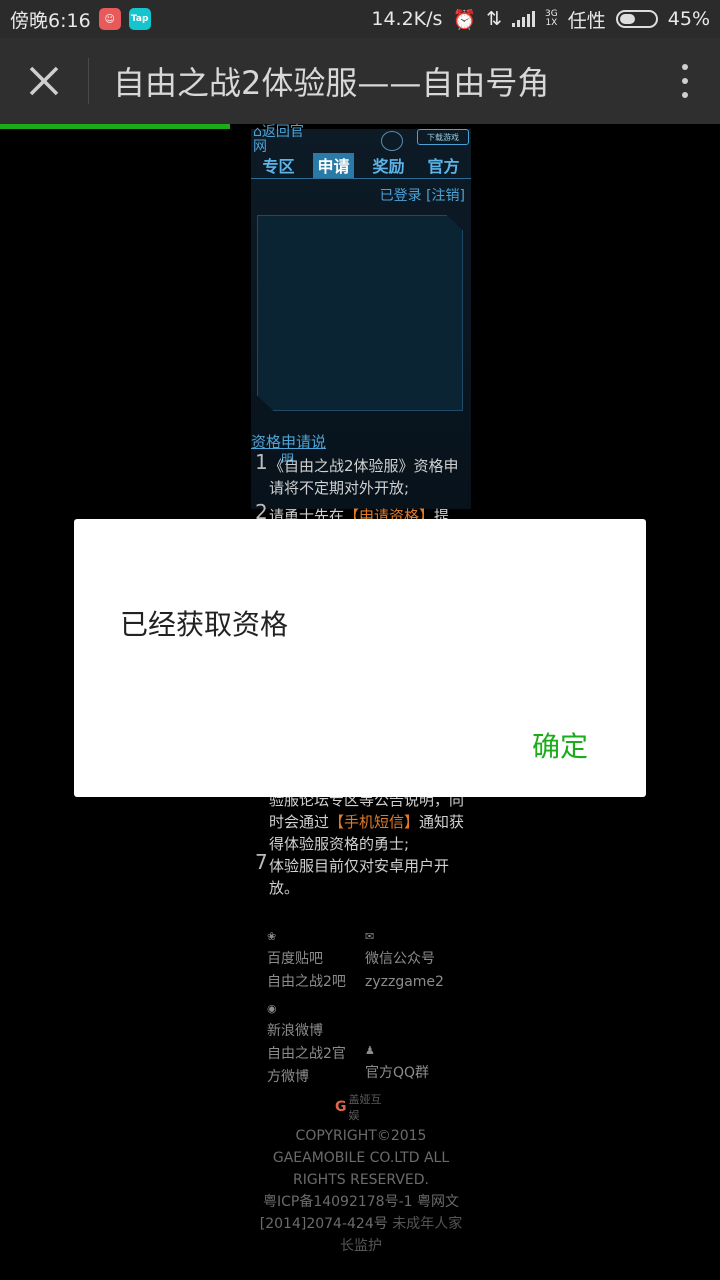 This screenshot has width=720, height=1280. I want to click on data-transfer-icon: ⇅, so click(494, 19).